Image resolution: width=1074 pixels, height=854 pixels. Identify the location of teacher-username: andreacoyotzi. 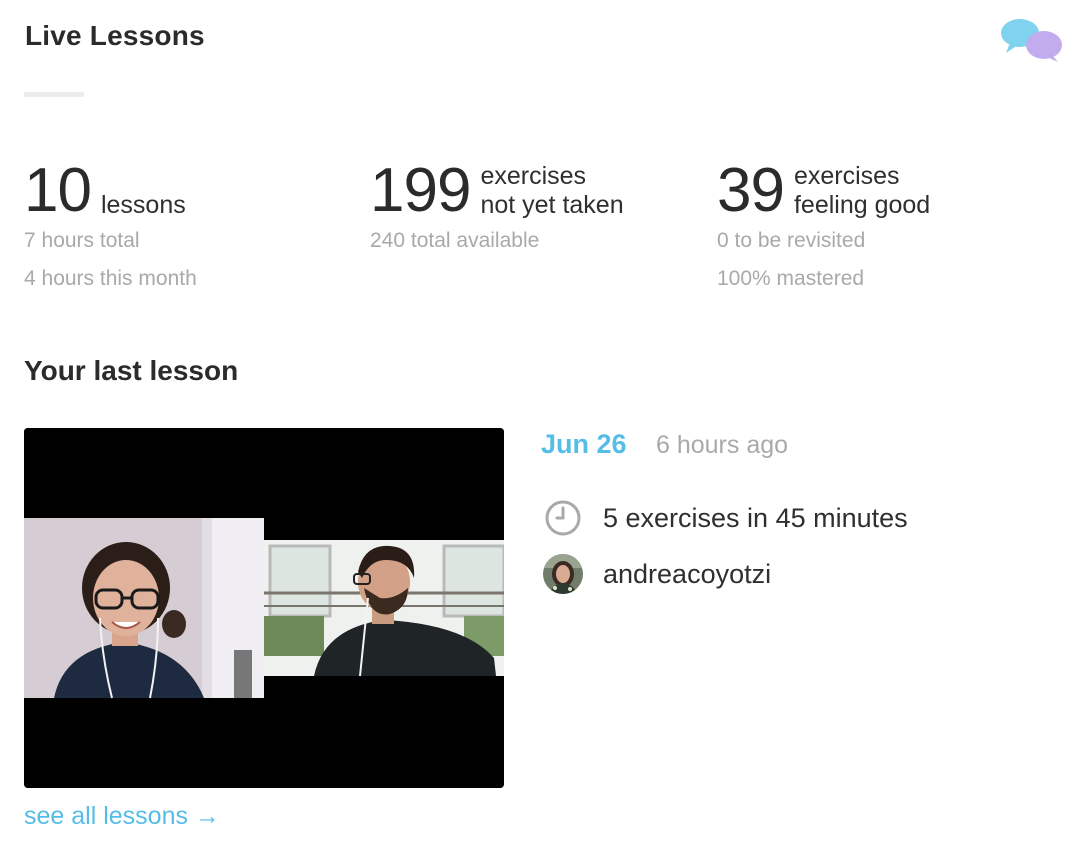
(687, 574).